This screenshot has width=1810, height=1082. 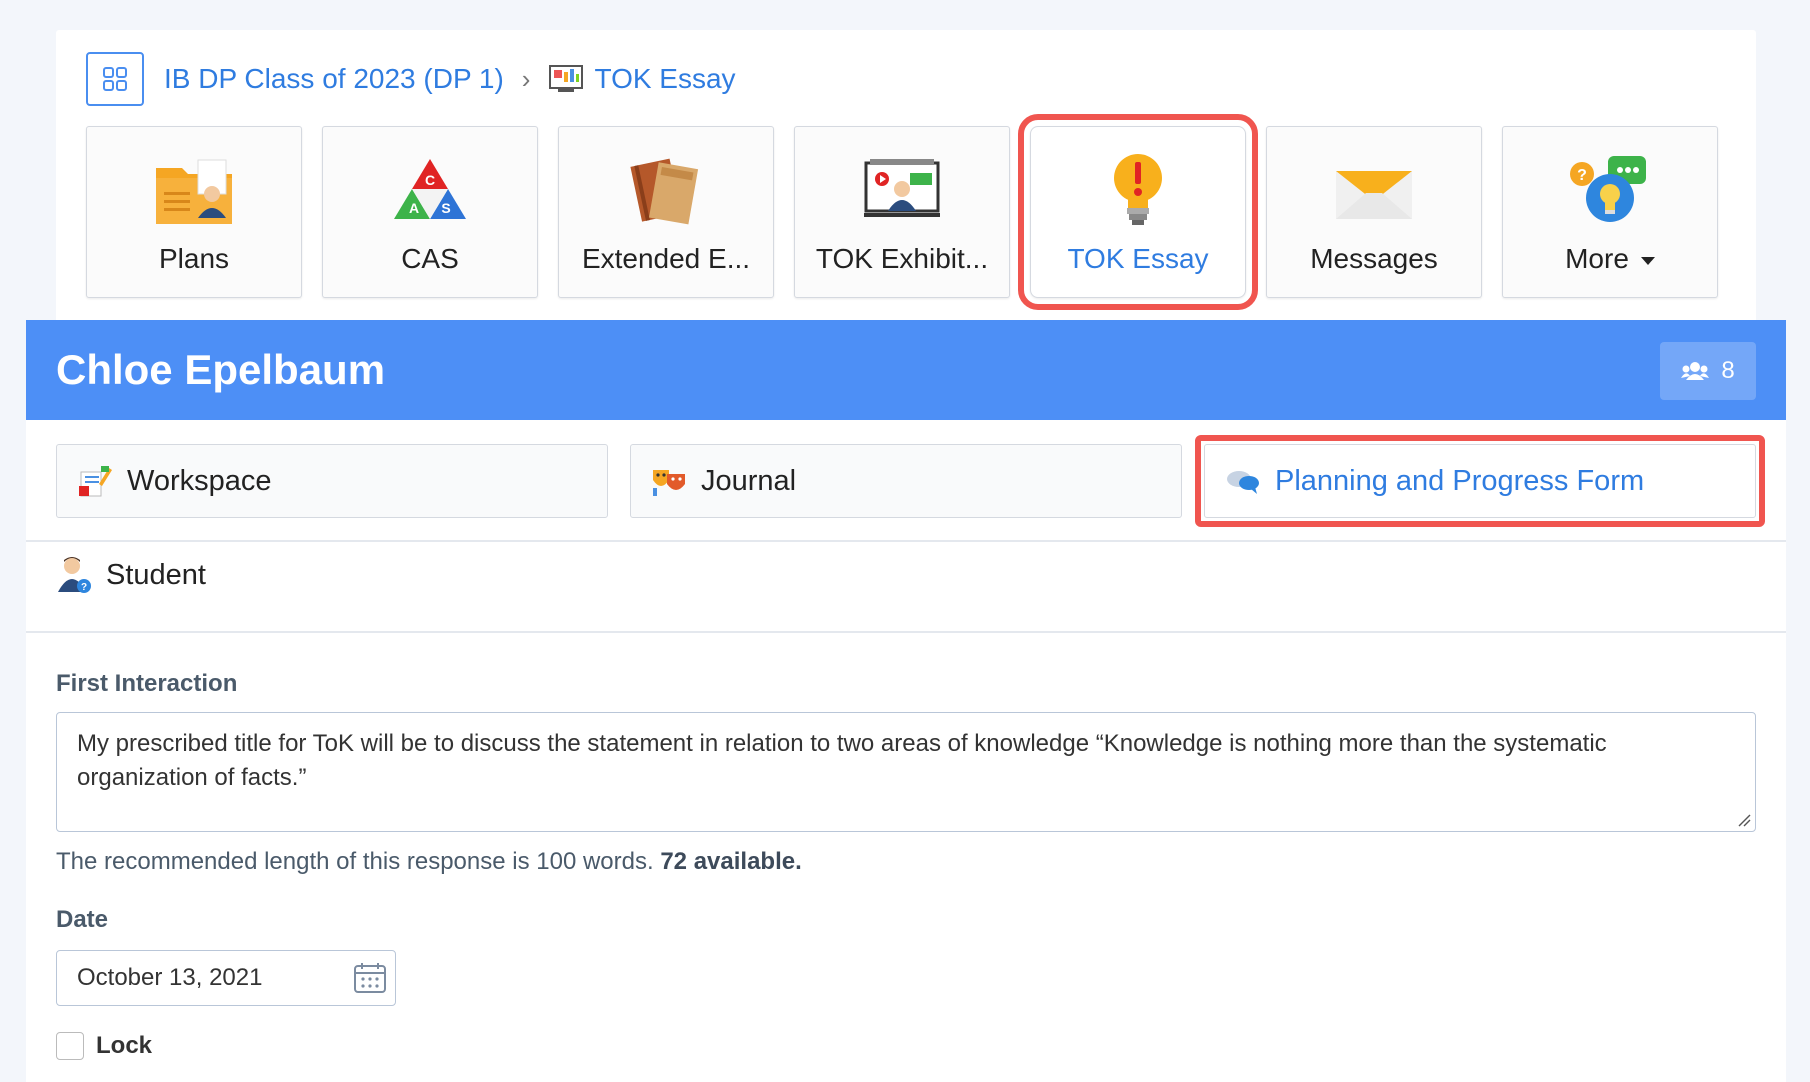 I want to click on cas-triangle-icon: C A S, so click(x=430, y=190).